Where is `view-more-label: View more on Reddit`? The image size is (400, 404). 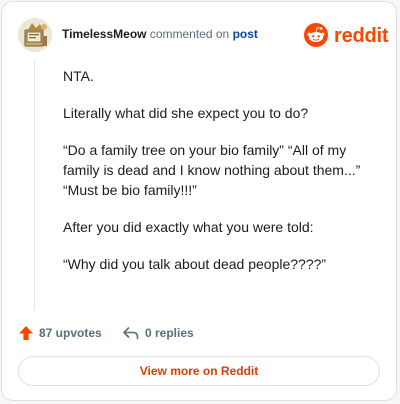
view-more-label: View more on Reddit is located at coordinates (199, 371).